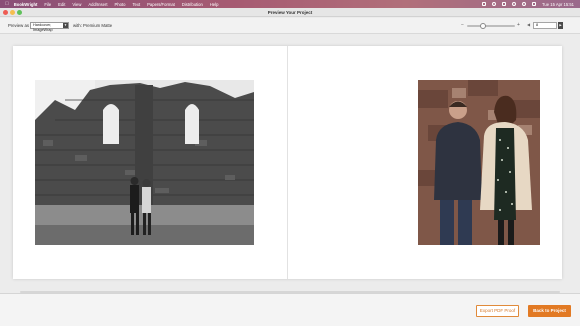  What do you see at coordinates (47, 4) in the screenshot?
I see `menu-file: File` at bounding box center [47, 4].